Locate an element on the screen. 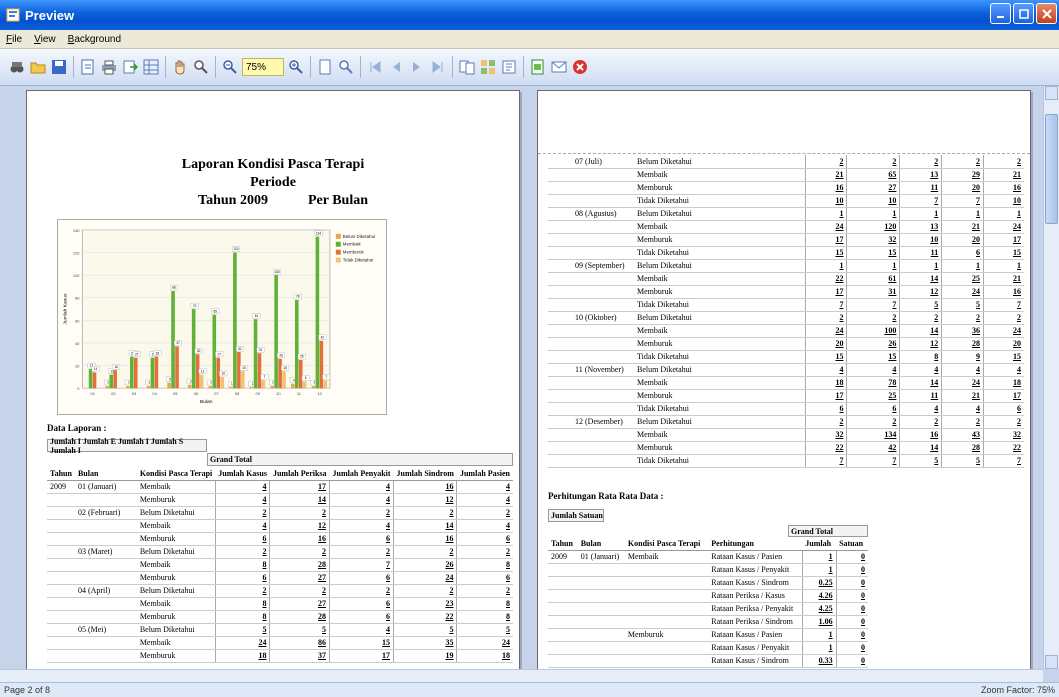  close-button is located at coordinates (1046, 13).